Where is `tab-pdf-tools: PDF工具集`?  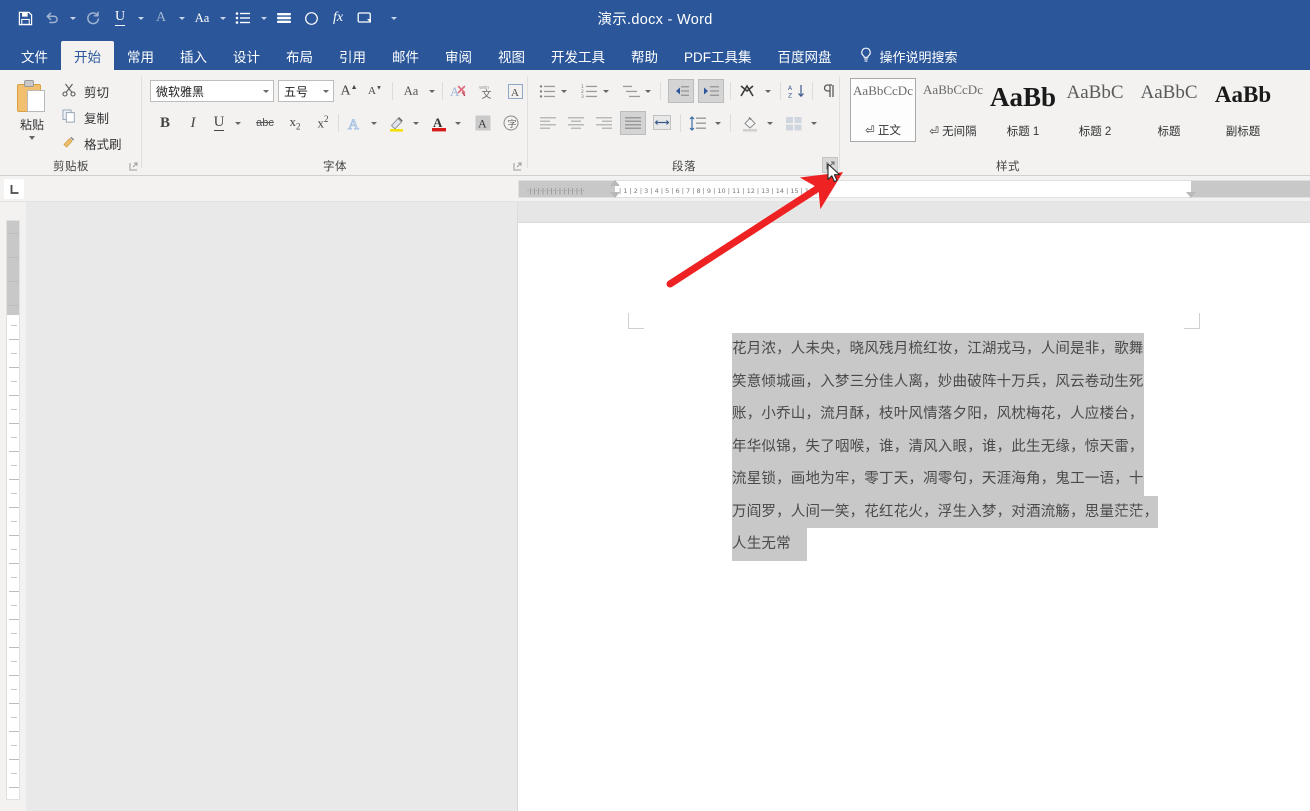 tab-pdf-tools: PDF工具集 is located at coordinates (718, 56).